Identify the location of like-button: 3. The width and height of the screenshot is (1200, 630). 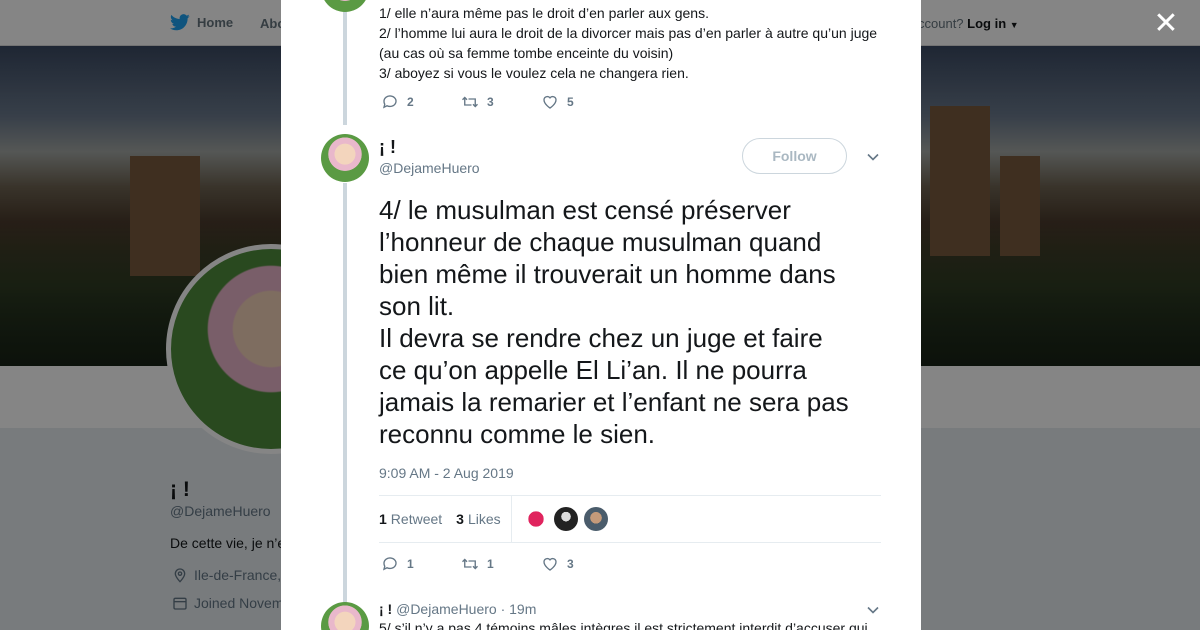
(581, 564).